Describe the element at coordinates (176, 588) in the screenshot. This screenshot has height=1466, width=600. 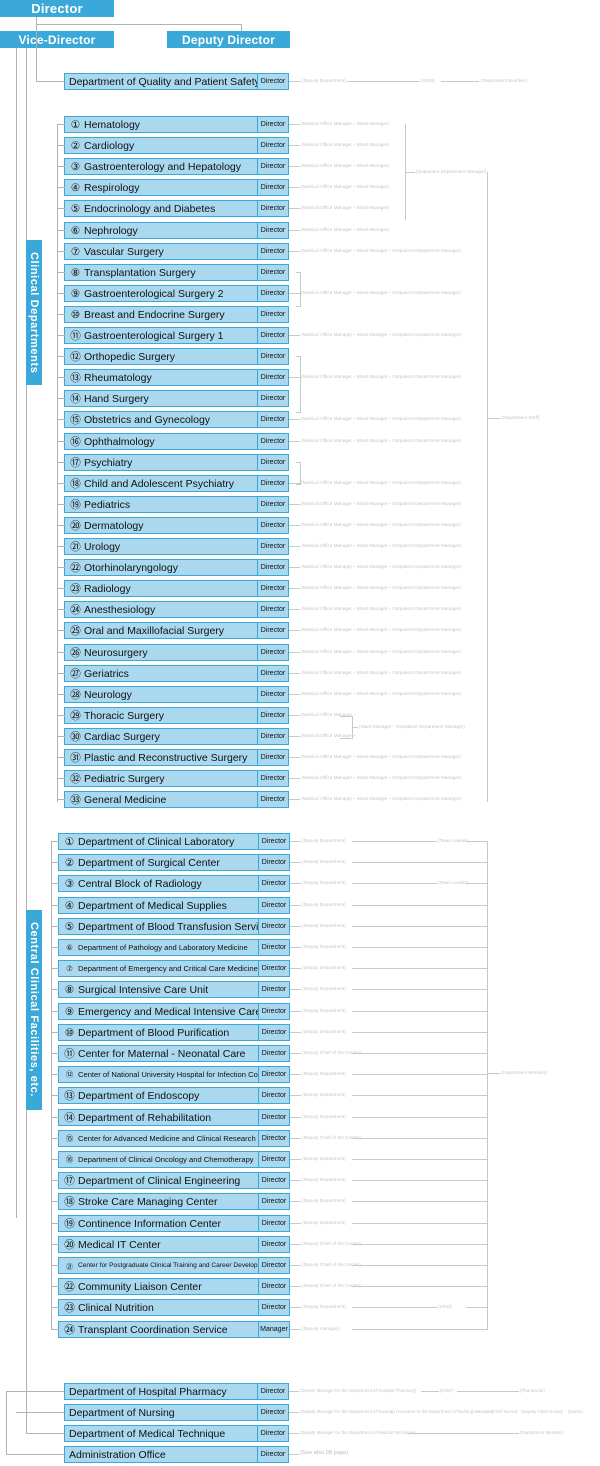
I see `row-clinical-department: ㉓ Radiology Director` at that location.